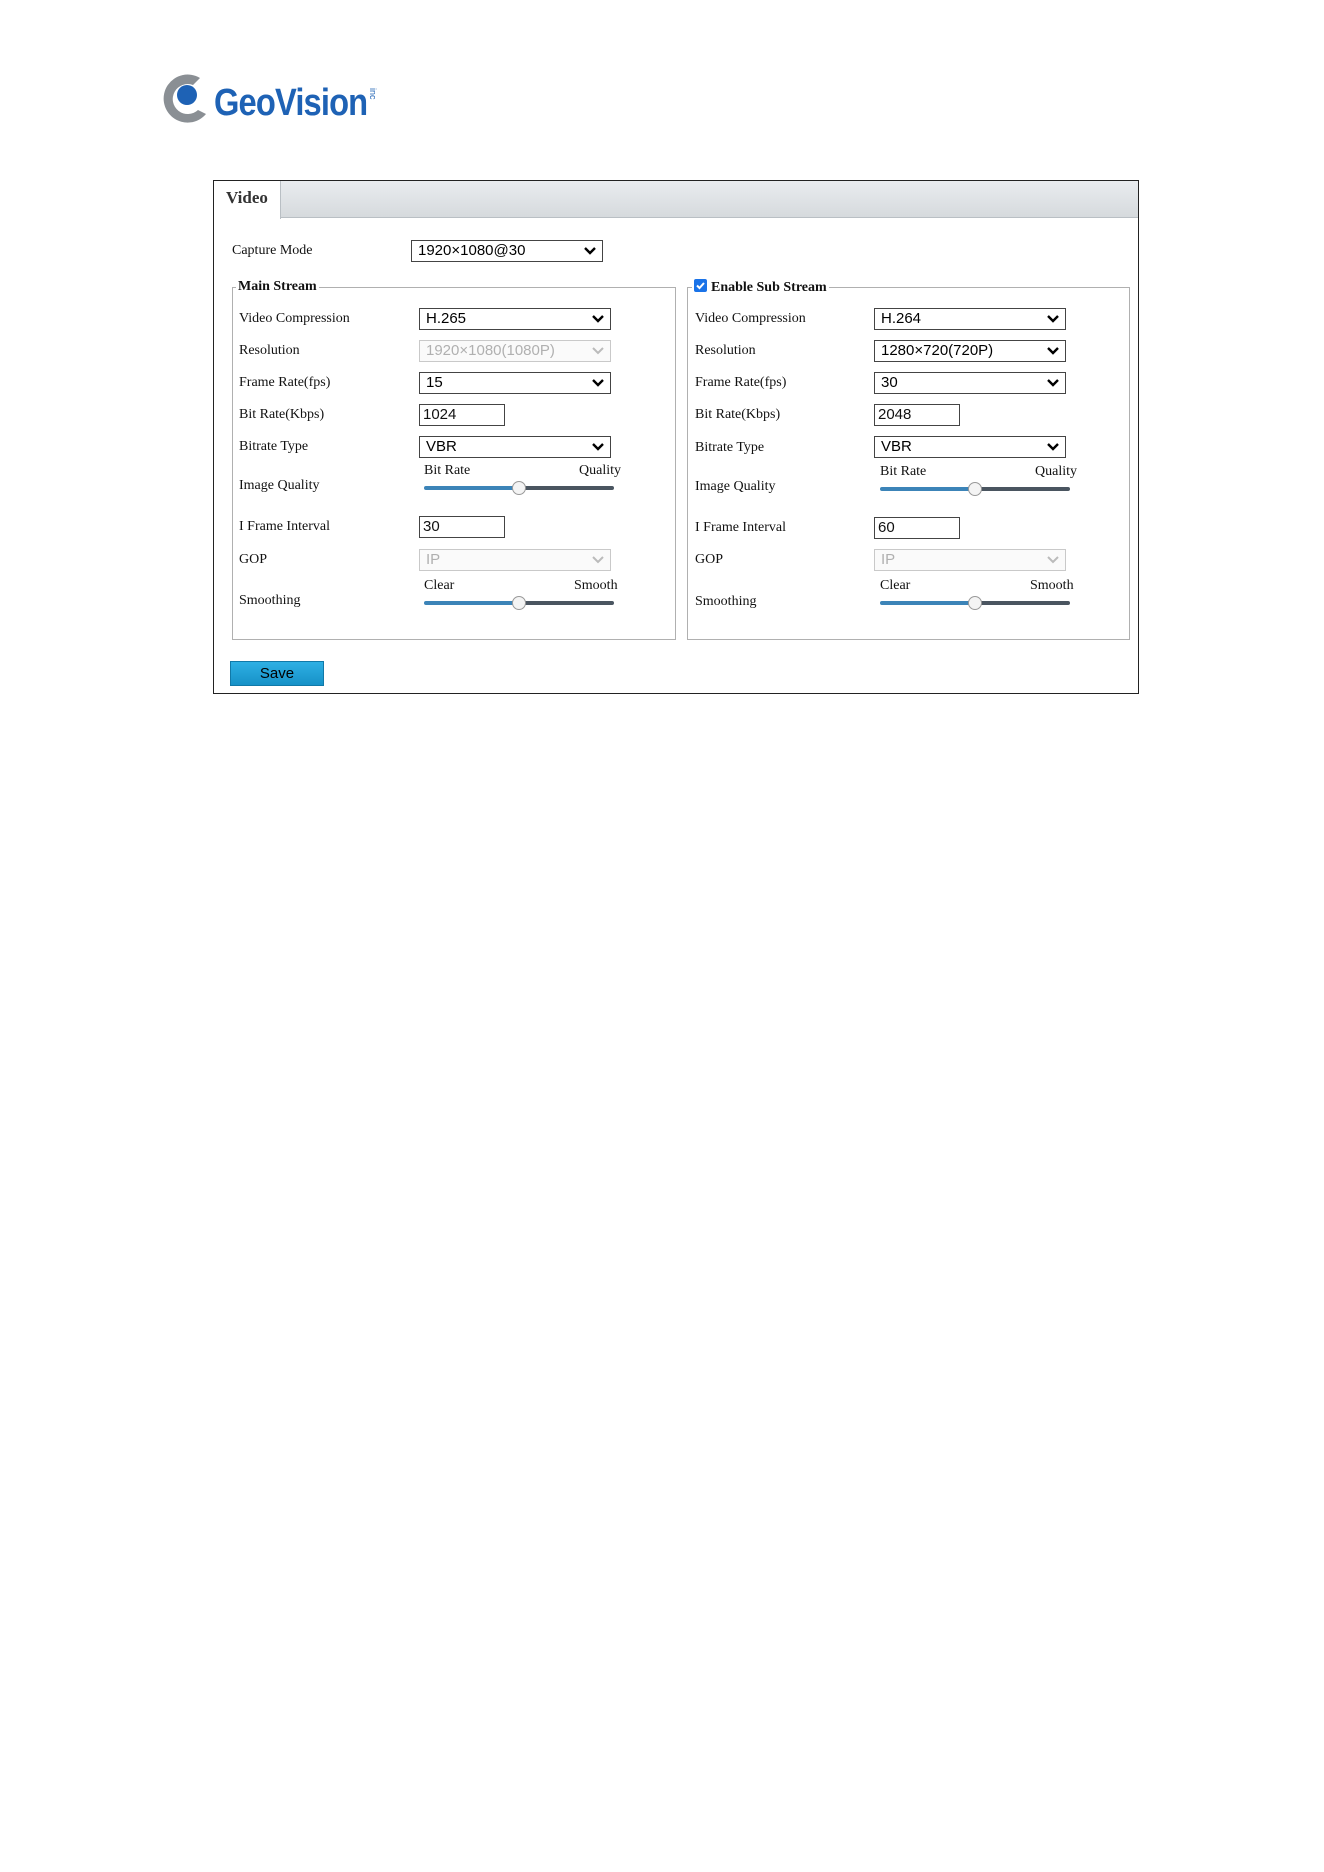 The height and width of the screenshot is (1872, 1324). Describe the element at coordinates (277, 673) in the screenshot. I see `save-button: Save` at that location.